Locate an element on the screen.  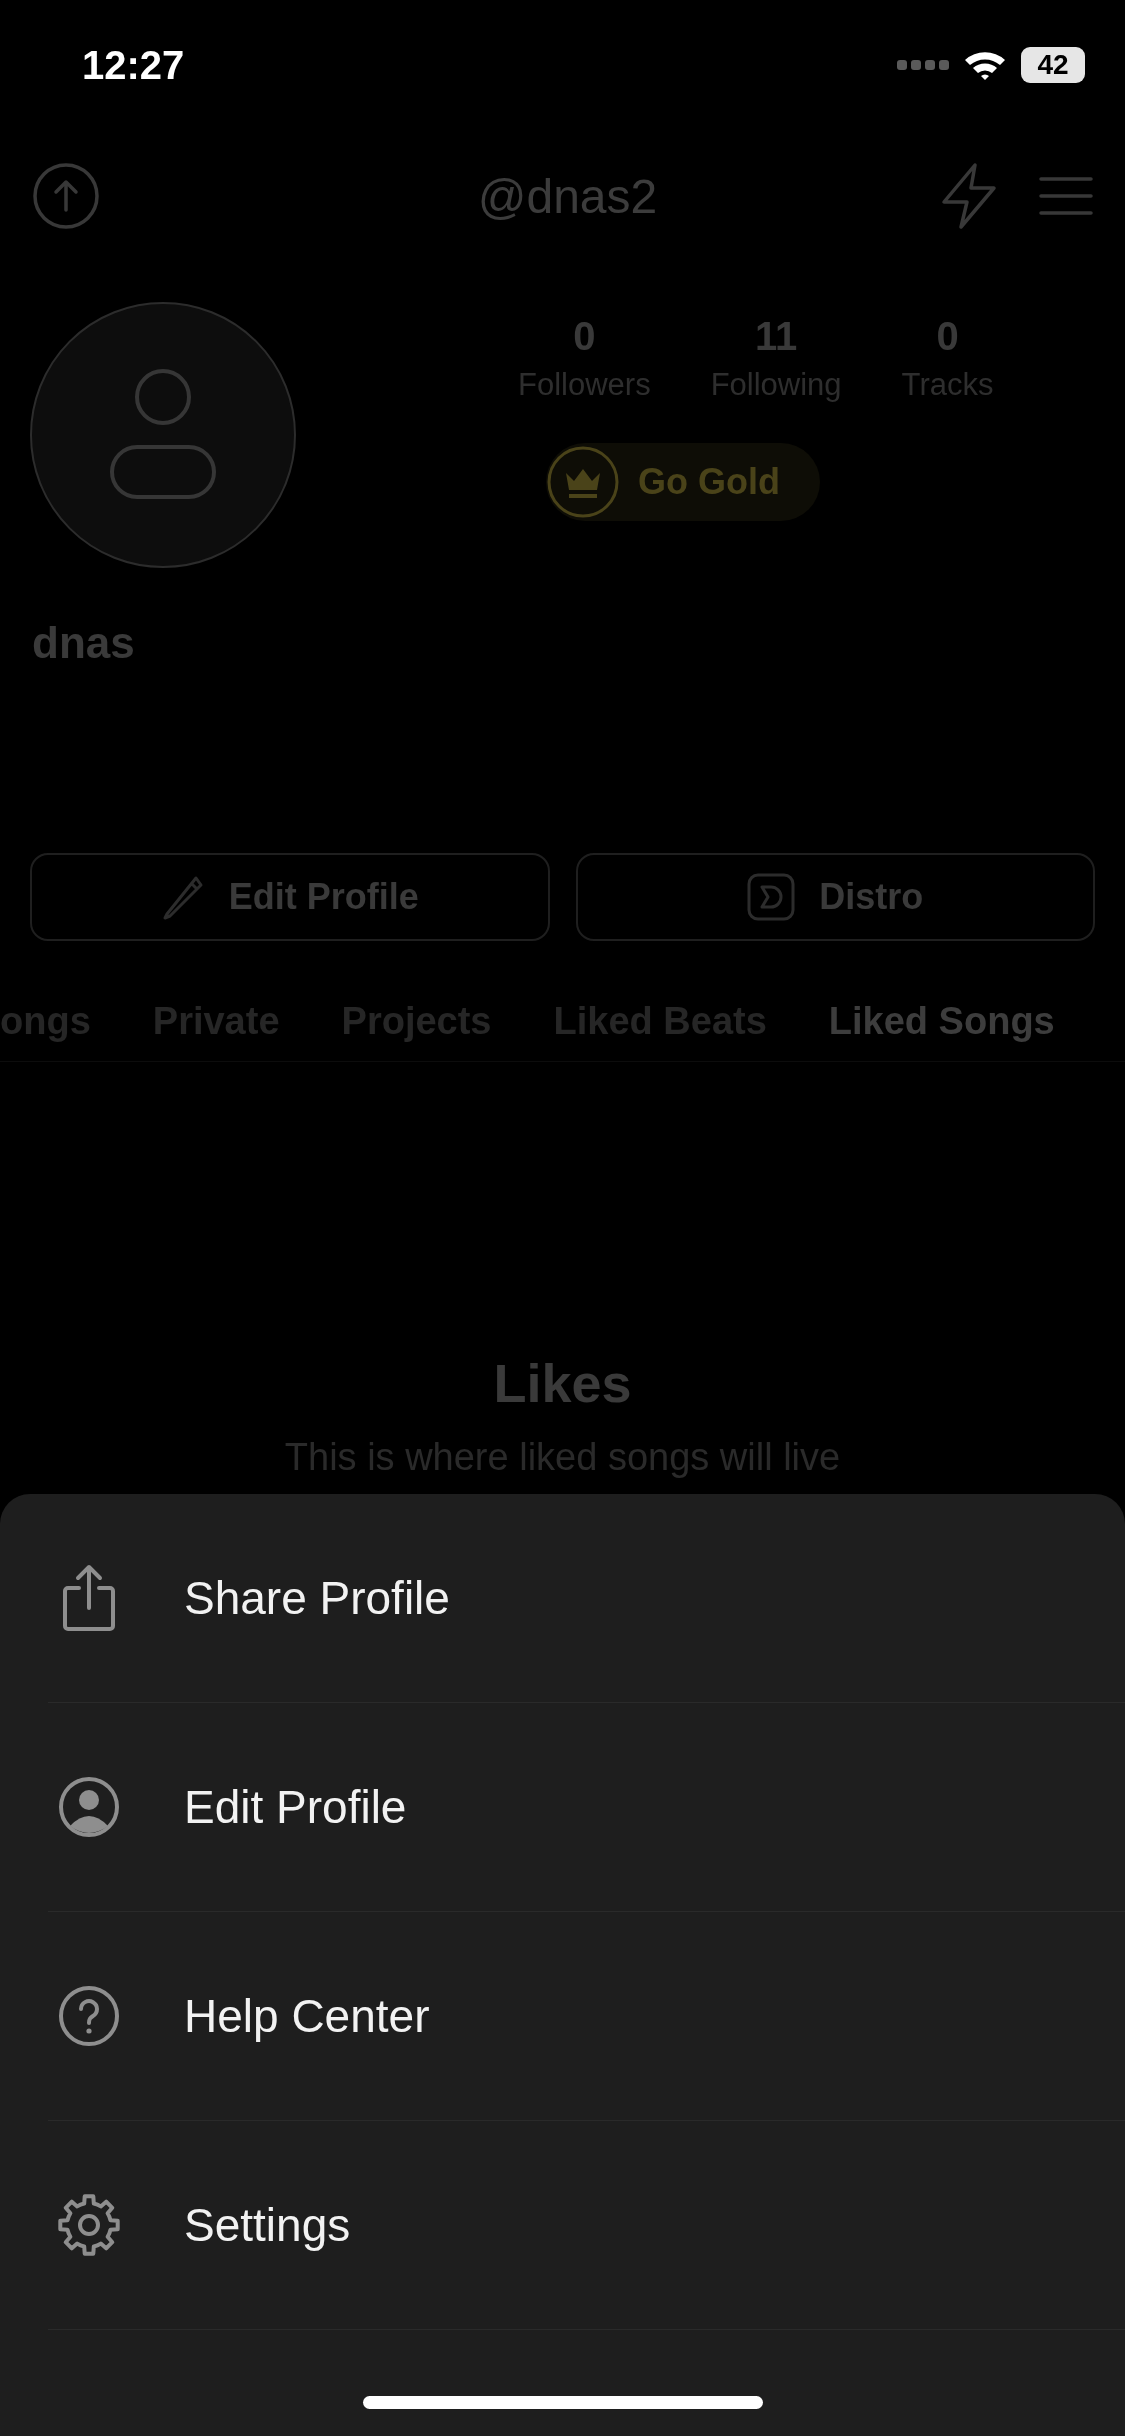
menu-item: Share Profile is located at coordinates (586, 1598).